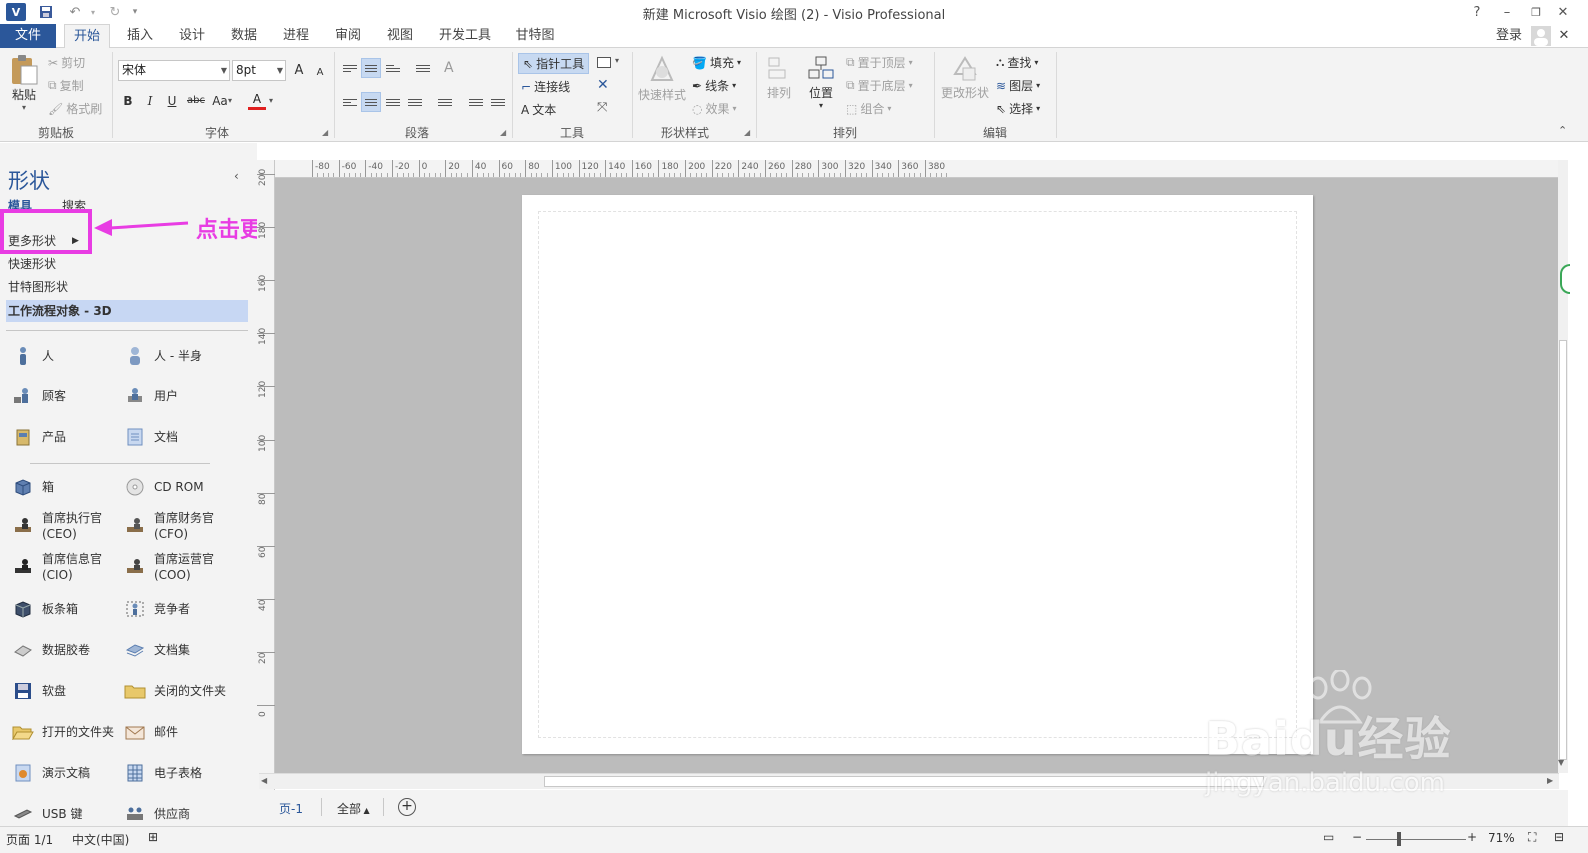  What do you see at coordinates (538, 109) in the screenshot?
I see `text-tool-button: A 文本` at bounding box center [538, 109].